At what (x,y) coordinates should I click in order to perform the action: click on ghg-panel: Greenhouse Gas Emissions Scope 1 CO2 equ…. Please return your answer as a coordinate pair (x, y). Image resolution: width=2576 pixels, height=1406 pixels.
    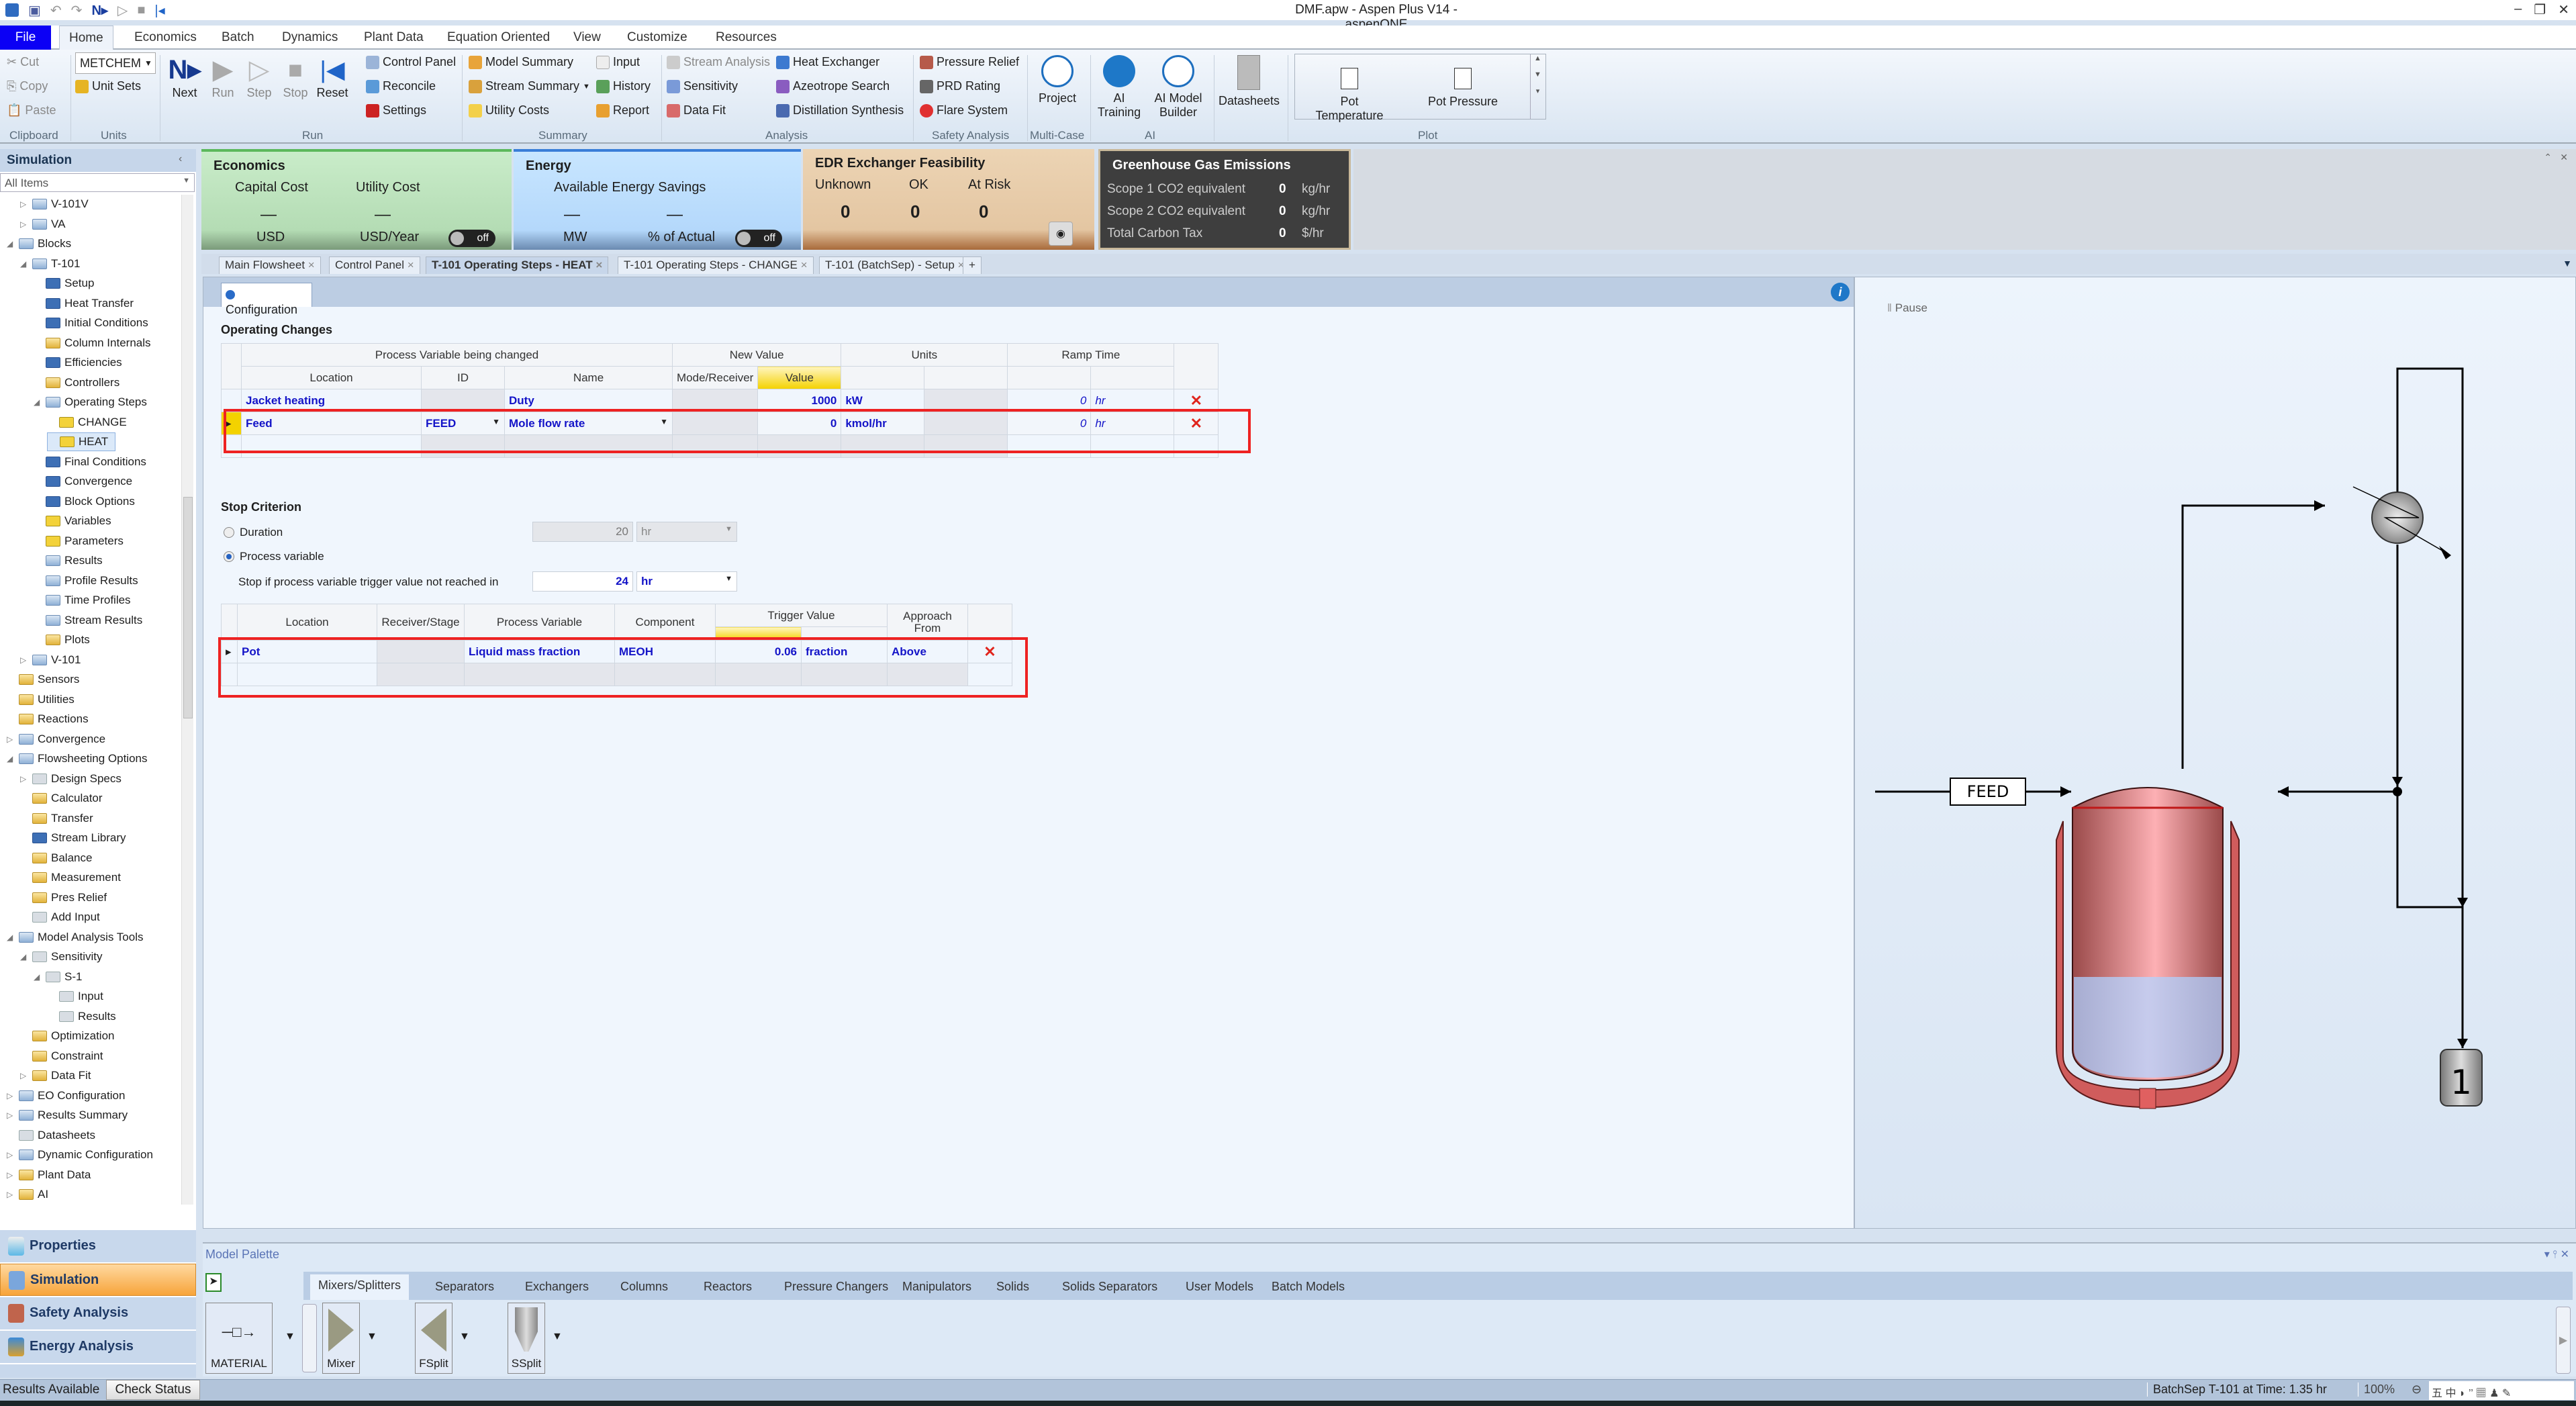
    Looking at the image, I should click on (1224, 199).